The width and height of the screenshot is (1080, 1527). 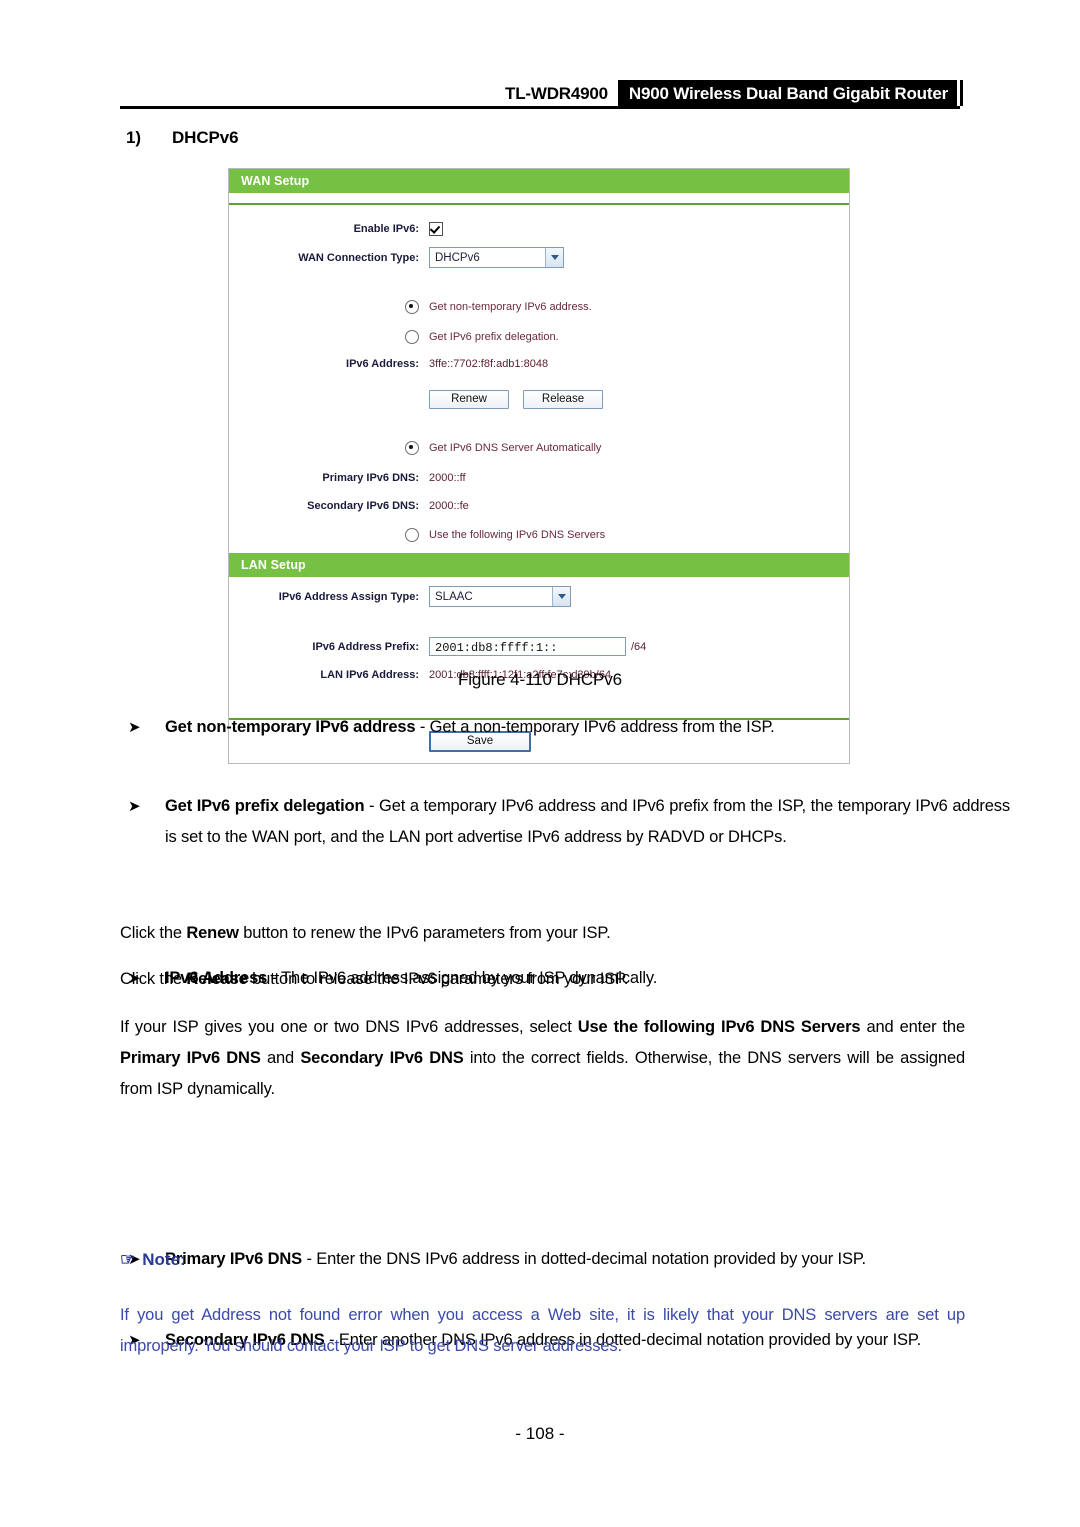 What do you see at coordinates (265, 806) in the screenshot?
I see `bullet-term: Get IPv6 prefix delegation` at bounding box center [265, 806].